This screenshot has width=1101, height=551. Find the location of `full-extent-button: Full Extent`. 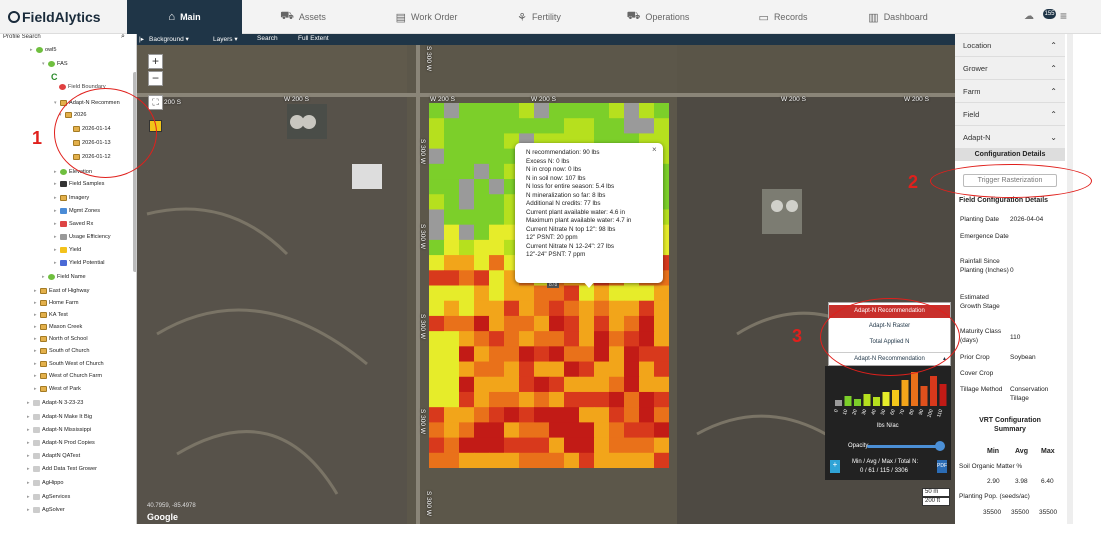

full-extent-button: Full Extent is located at coordinates (313, 38).